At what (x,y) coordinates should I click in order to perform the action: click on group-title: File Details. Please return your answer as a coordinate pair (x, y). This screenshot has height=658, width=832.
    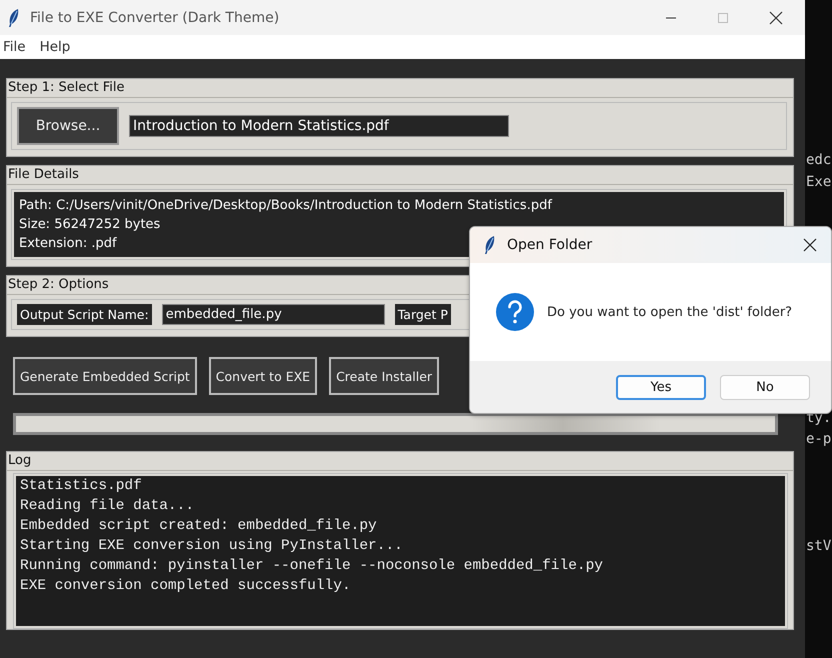
    Looking at the image, I should click on (400, 175).